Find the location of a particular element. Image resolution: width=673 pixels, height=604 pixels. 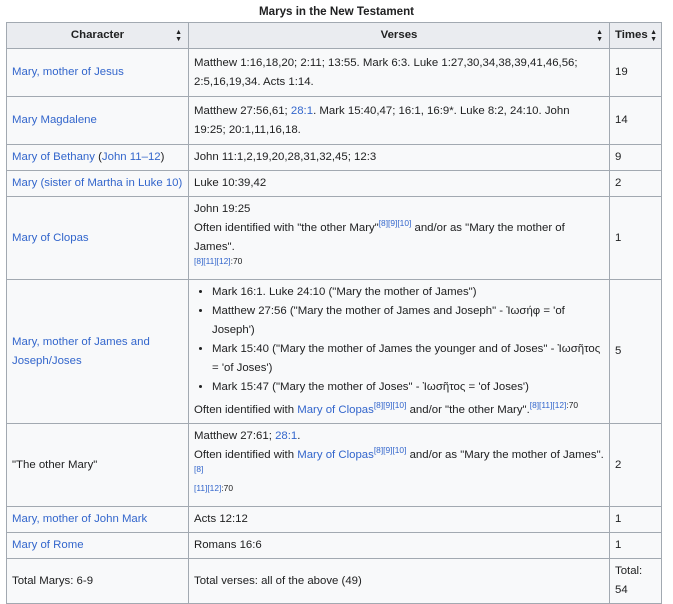

verses-text: Matthew 27:61; 28:1. is located at coordinates (399, 436).